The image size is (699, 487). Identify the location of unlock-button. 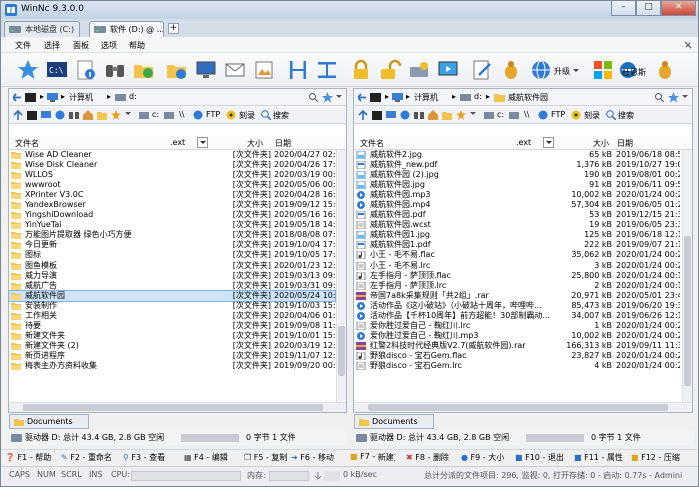
(390, 70).